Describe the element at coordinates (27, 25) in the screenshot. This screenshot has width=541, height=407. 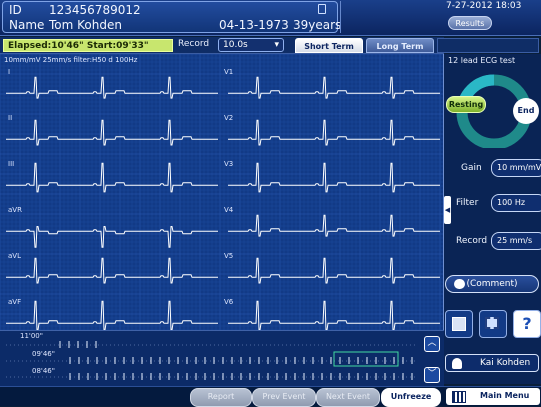
I see `name-label: Name` at that location.